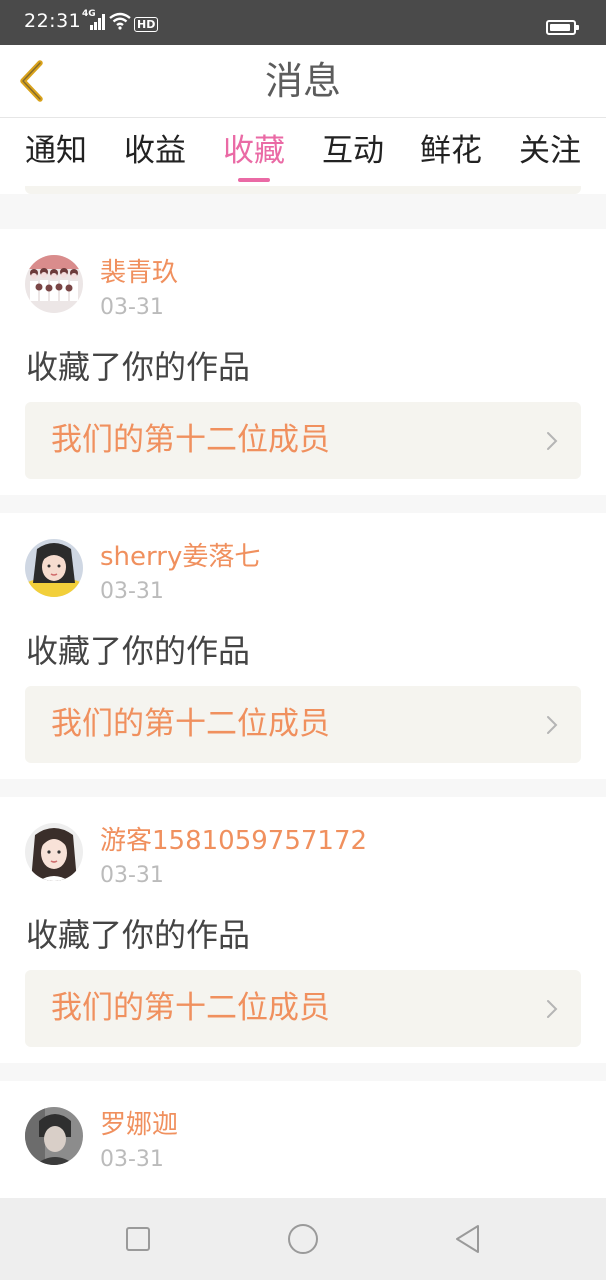 This screenshot has height=1280, width=606. What do you see at coordinates (139, 273) in the screenshot?
I see `username: 裴青玖` at bounding box center [139, 273].